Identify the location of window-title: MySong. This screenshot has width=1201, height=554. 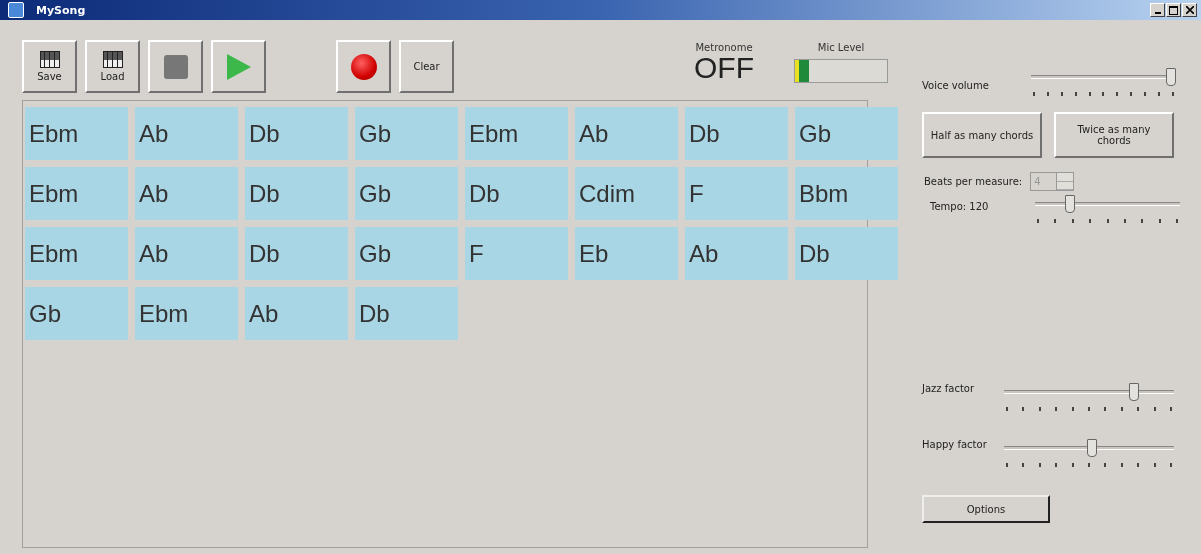
(61, 10).